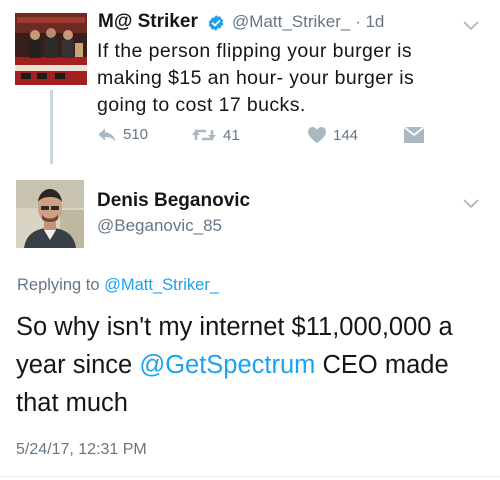  Describe the element at coordinates (317, 135) in the screenshot. I see `heart-icon` at that location.